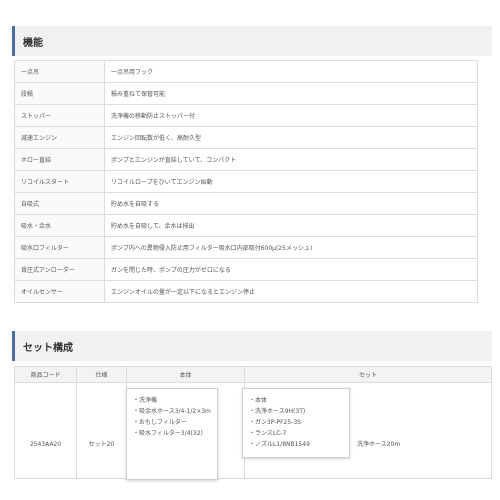 The width and height of the screenshot is (500, 500). Describe the element at coordinates (172, 422) in the screenshot. I see `body-item: おもしフィルター` at that location.